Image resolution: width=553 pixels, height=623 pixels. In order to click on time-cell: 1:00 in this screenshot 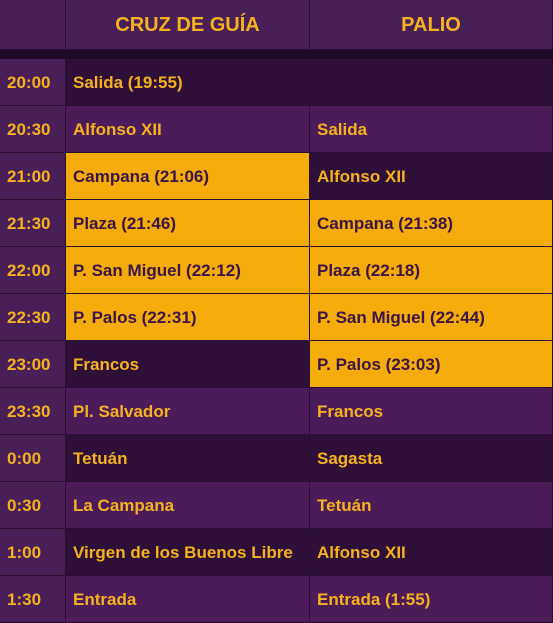, I will do `click(33, 552)`.